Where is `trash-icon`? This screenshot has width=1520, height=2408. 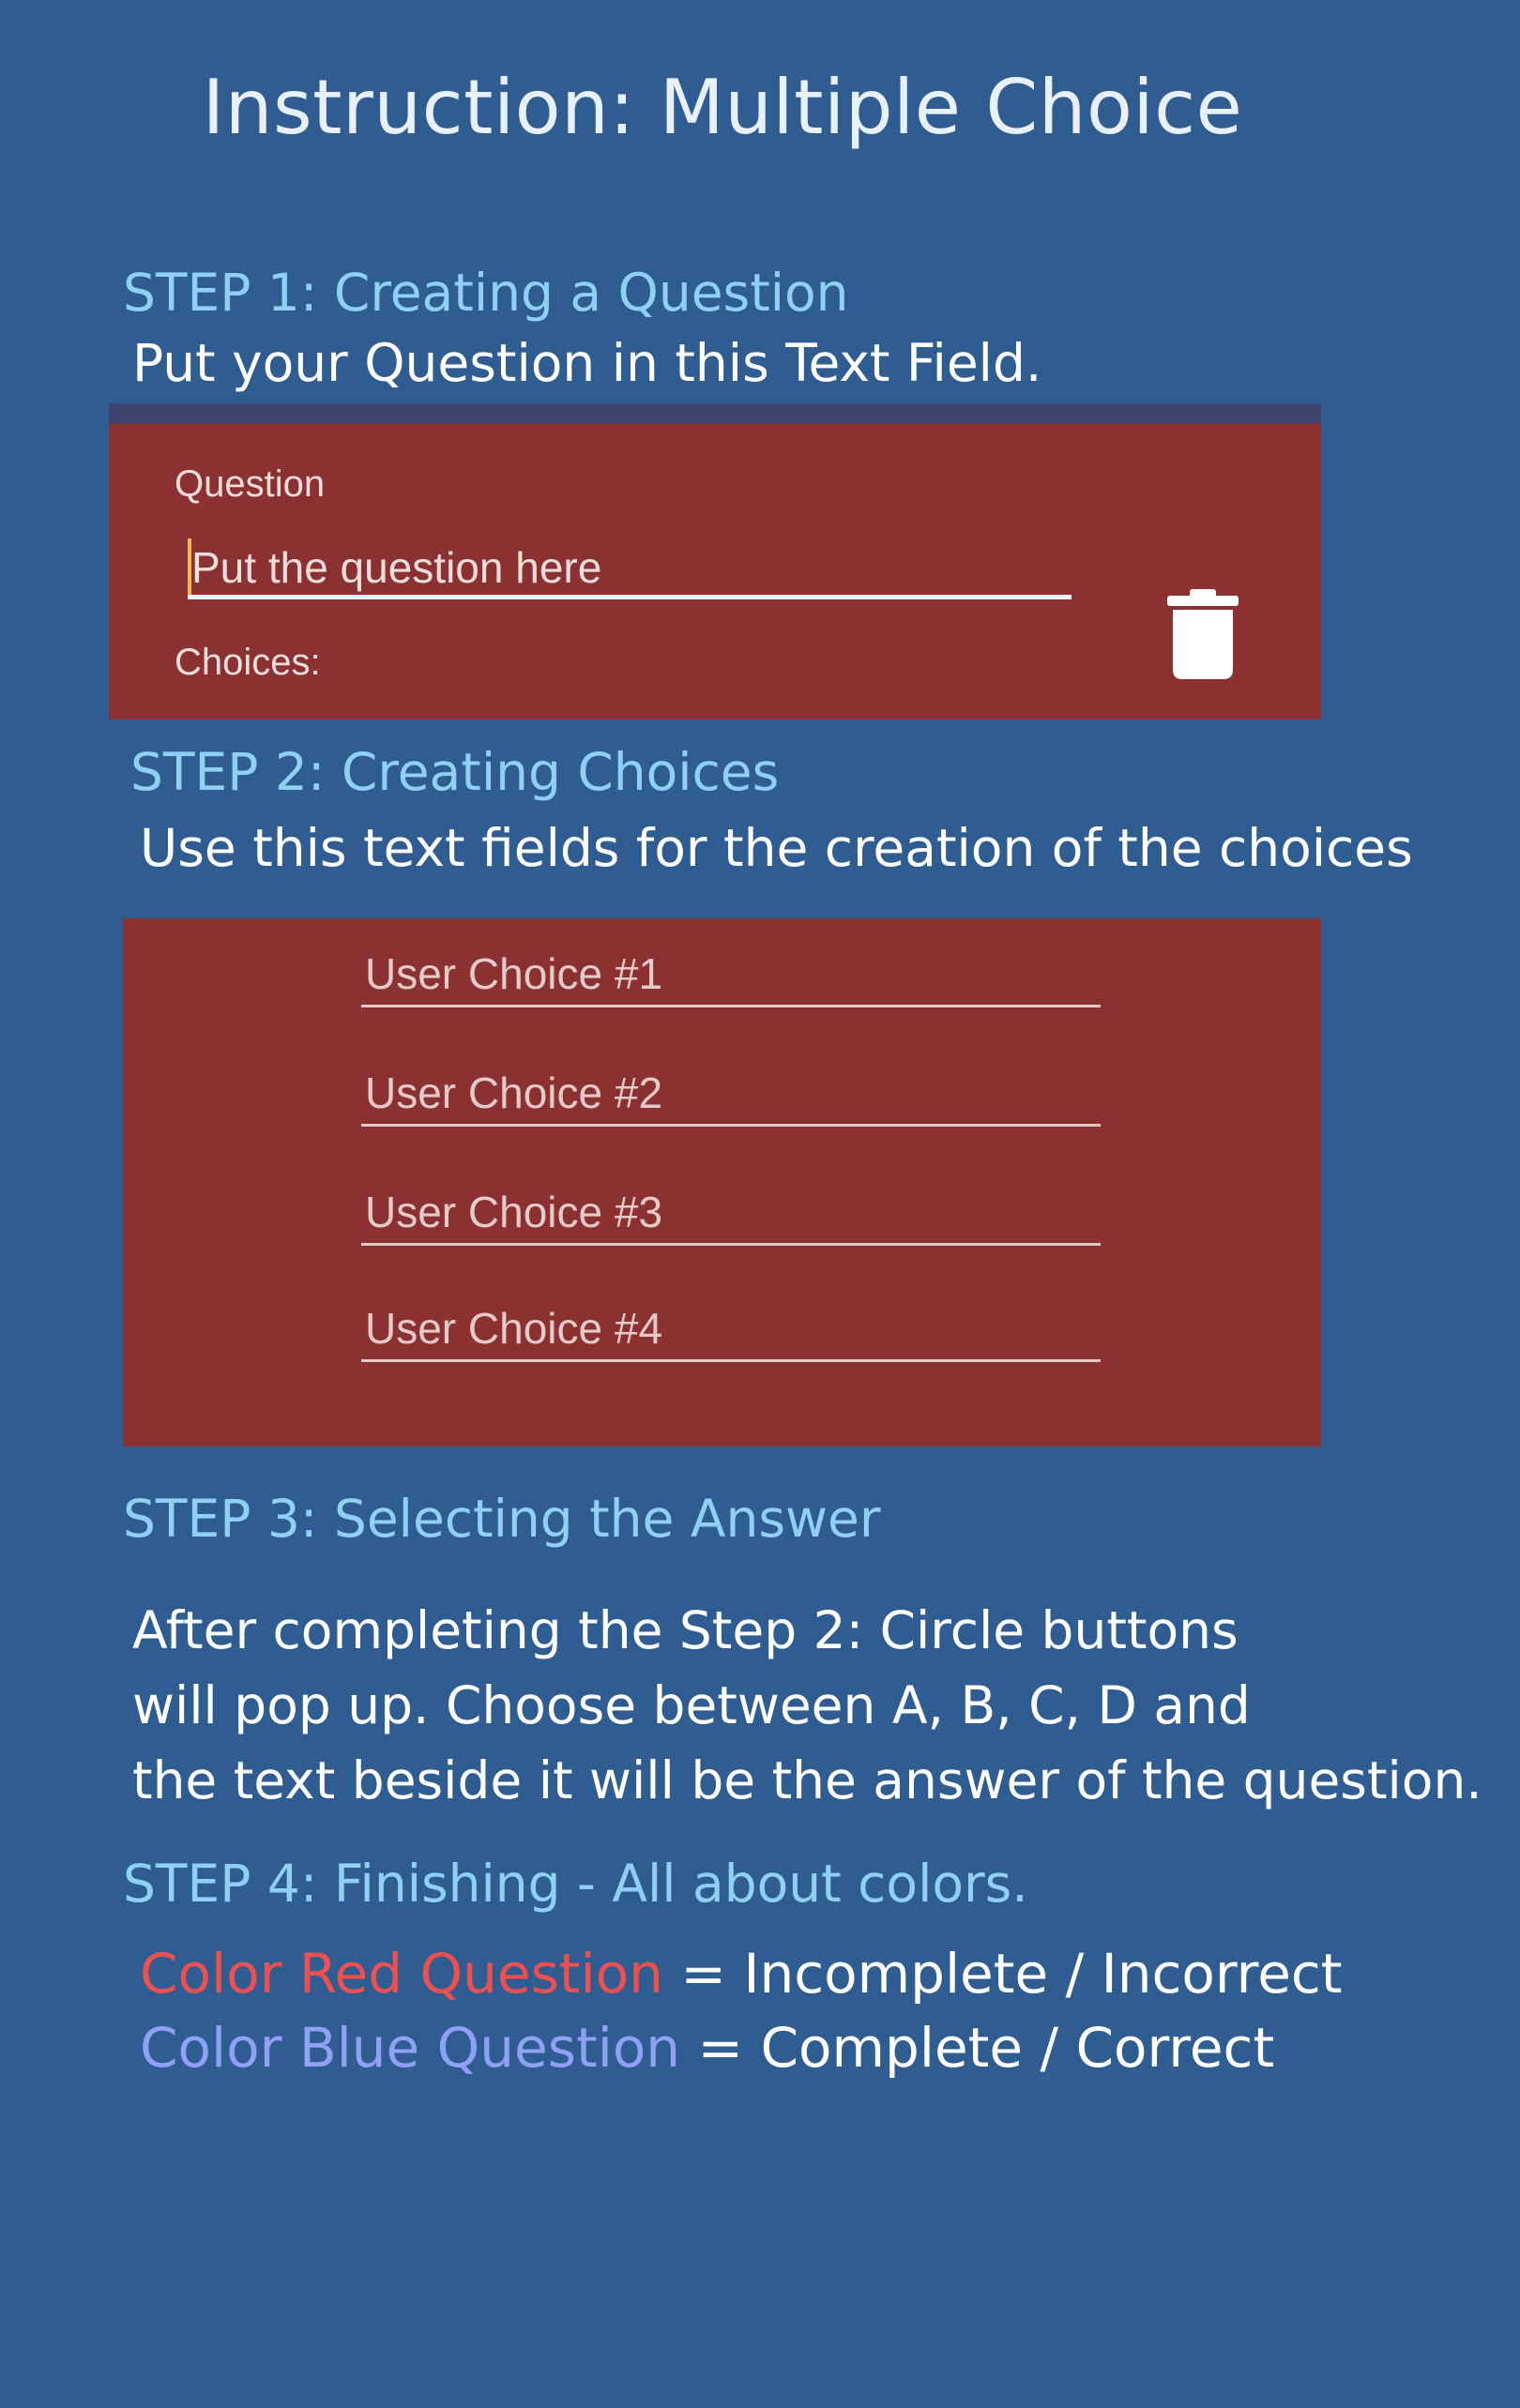
trash-icon is located at coordinates (1203, 634).